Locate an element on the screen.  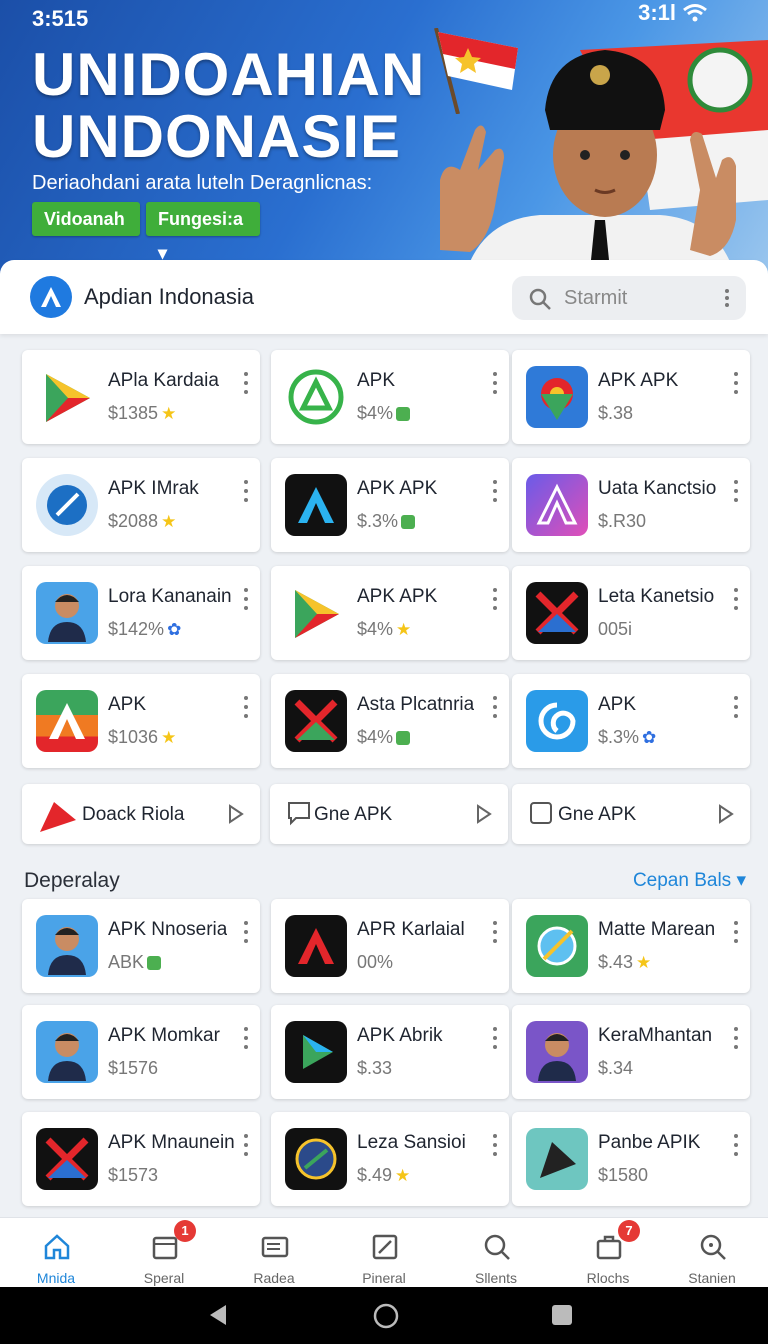
app-card: APK Momkar $1576 is located at coordinates (141, 1052).